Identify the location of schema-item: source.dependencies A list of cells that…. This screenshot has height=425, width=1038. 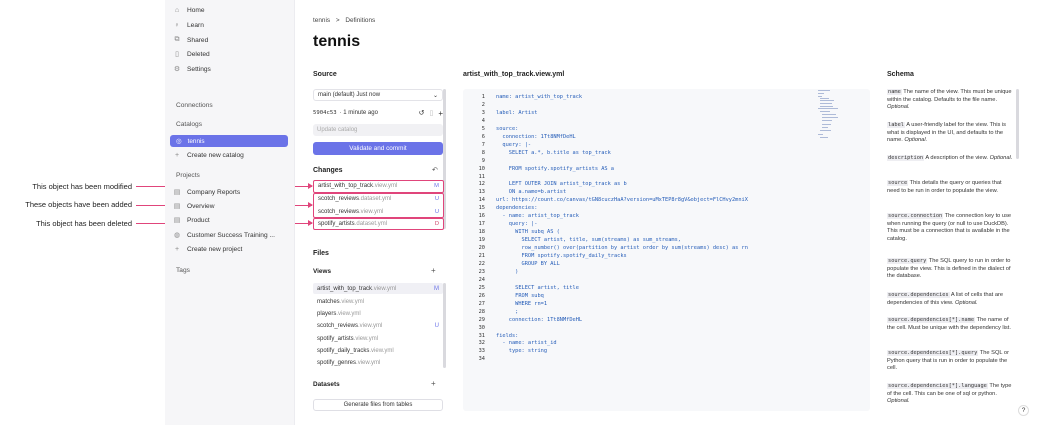
(951, 299).